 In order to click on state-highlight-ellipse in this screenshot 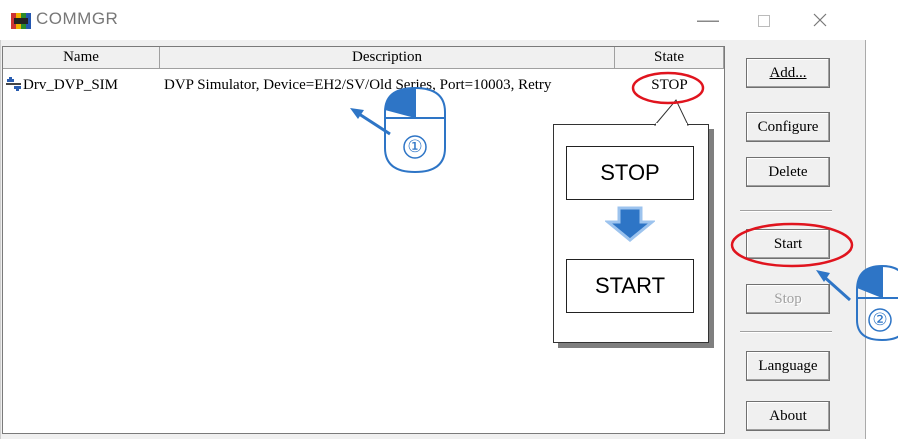, I will do `click(668, 88)`.